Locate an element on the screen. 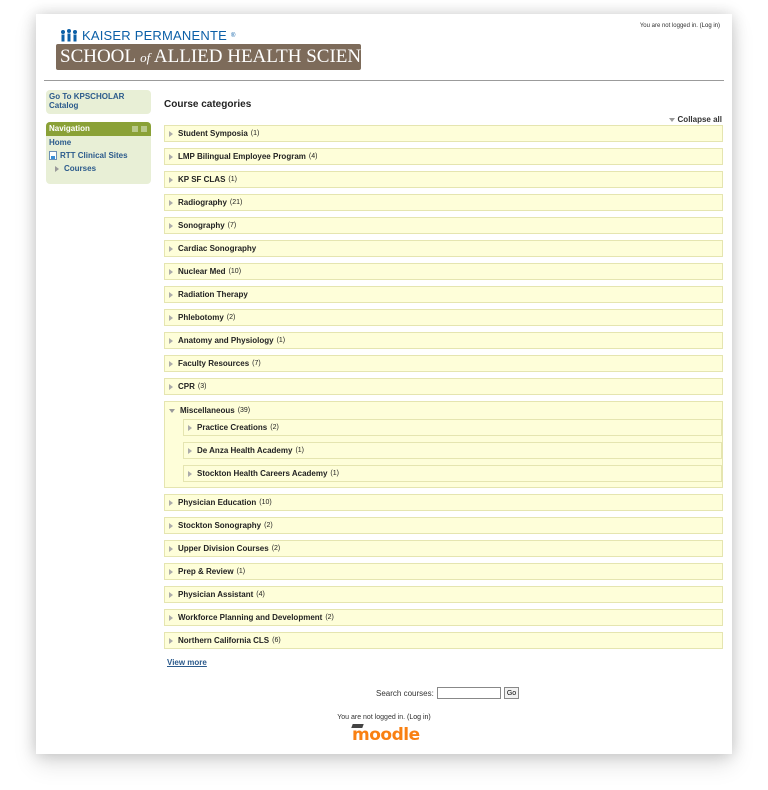 Image resolution: width=768 pixels, height=790 pixels. category-stockton-sonography: Stockton Sonography (2) is located at coordinates (443, 525).